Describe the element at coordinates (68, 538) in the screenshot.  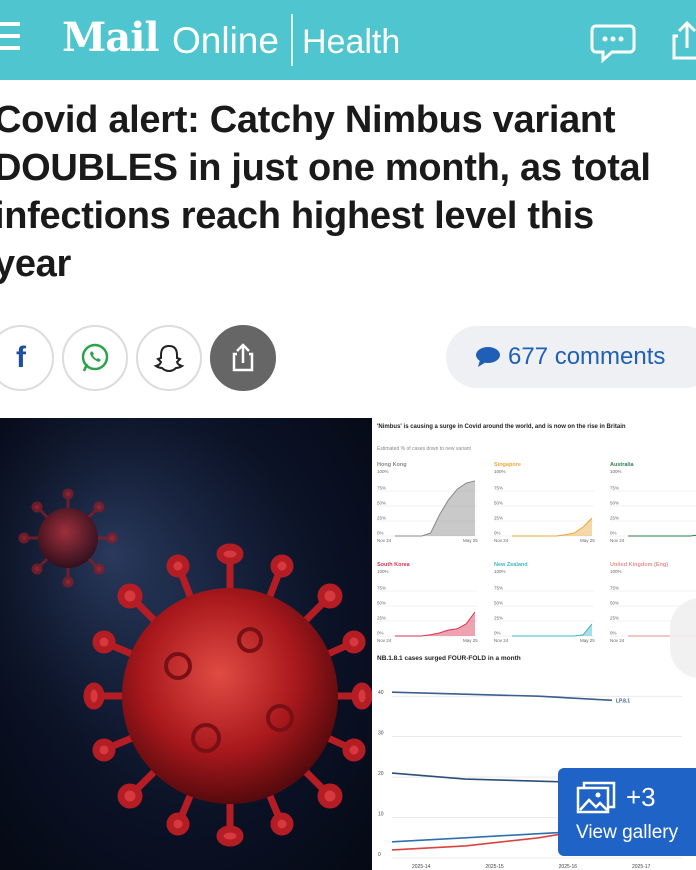
I see `small-virus-shape` at that location.